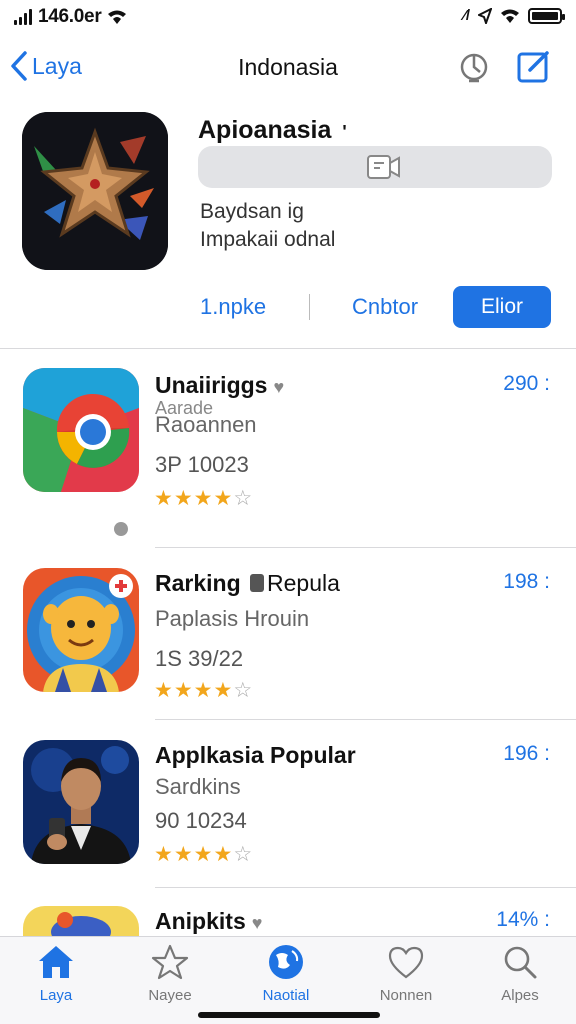 Image resolution: width=576 pixels, height=1024 pixels. What do you see at coordinates (257, 583) in the screenshot?
I see `bookmark-icon` at bounding box center [257, 583].